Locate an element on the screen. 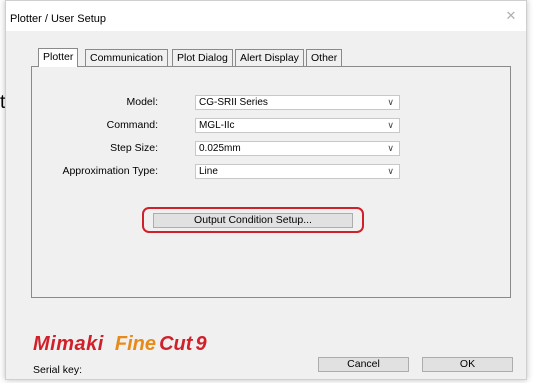 The image size is (533, 383). command-value: MGL-IIc is located at coordinates (217, 125).